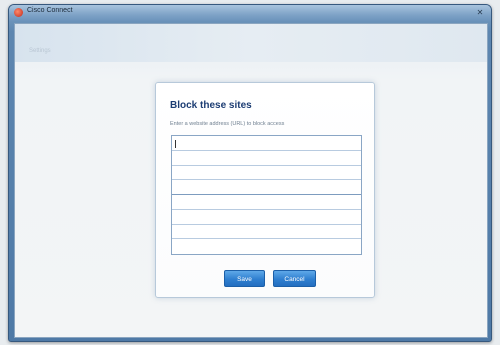 The image size is (500, 345). I want to click on header-bar: Settings, so click(251, 43).